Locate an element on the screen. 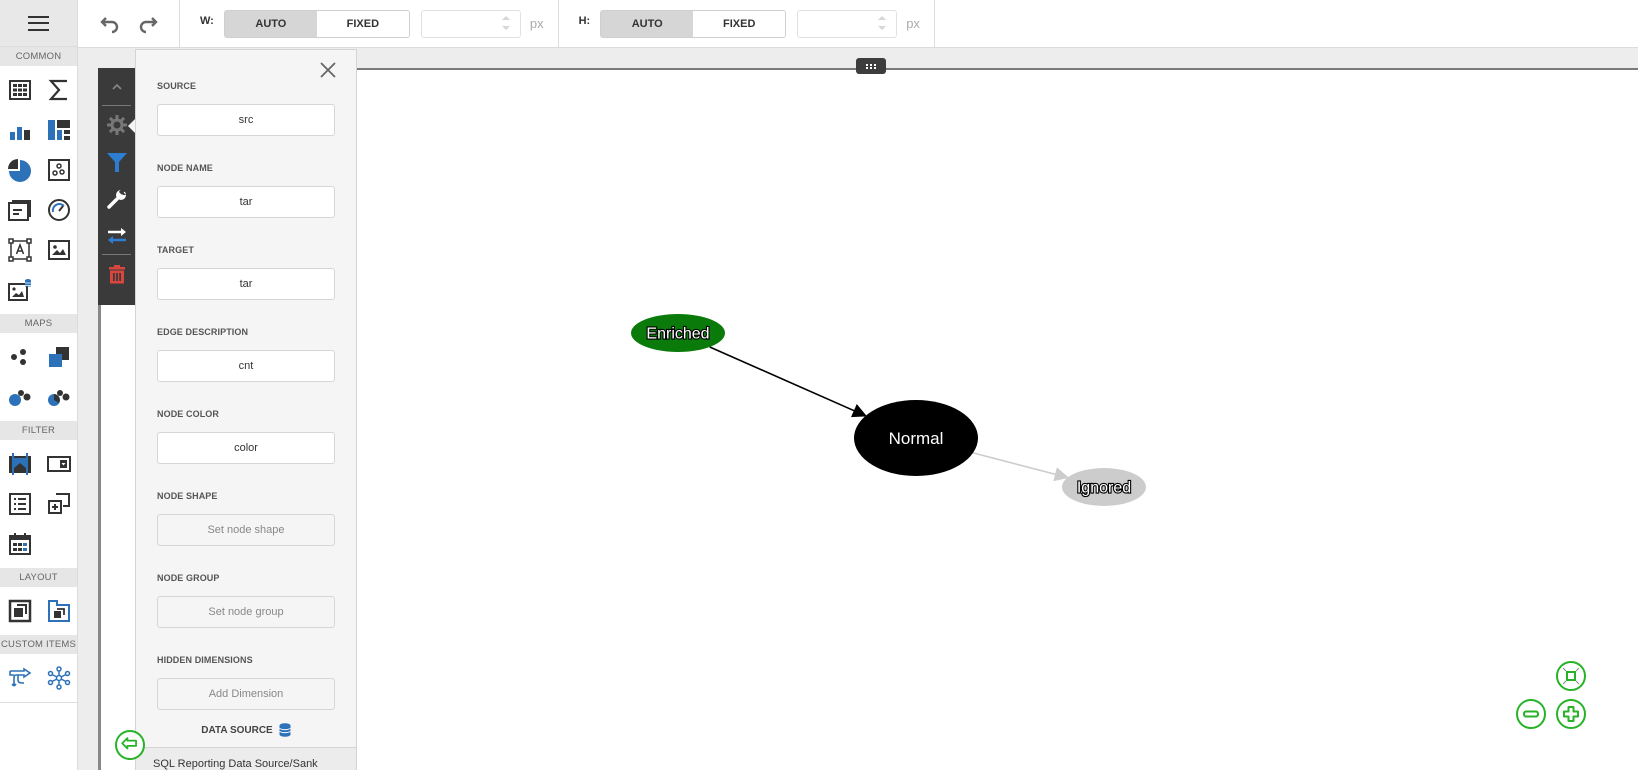 The height and width of the screenshot is (770, 1638). toolbox-item-tab-container is located at coordinates (59, 611).